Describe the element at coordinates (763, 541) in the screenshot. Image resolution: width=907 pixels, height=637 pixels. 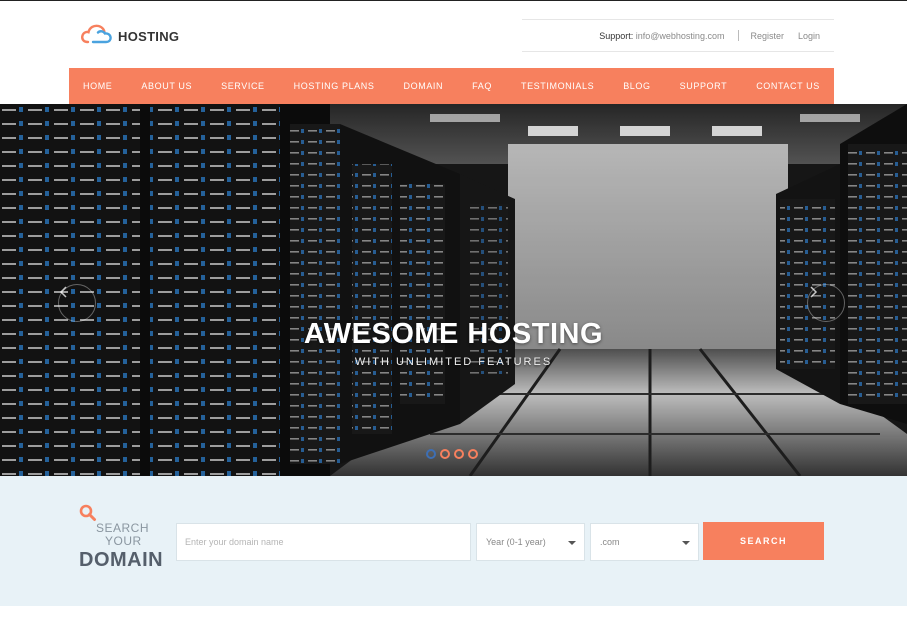
I see `search-button: SEARCH` at that location.